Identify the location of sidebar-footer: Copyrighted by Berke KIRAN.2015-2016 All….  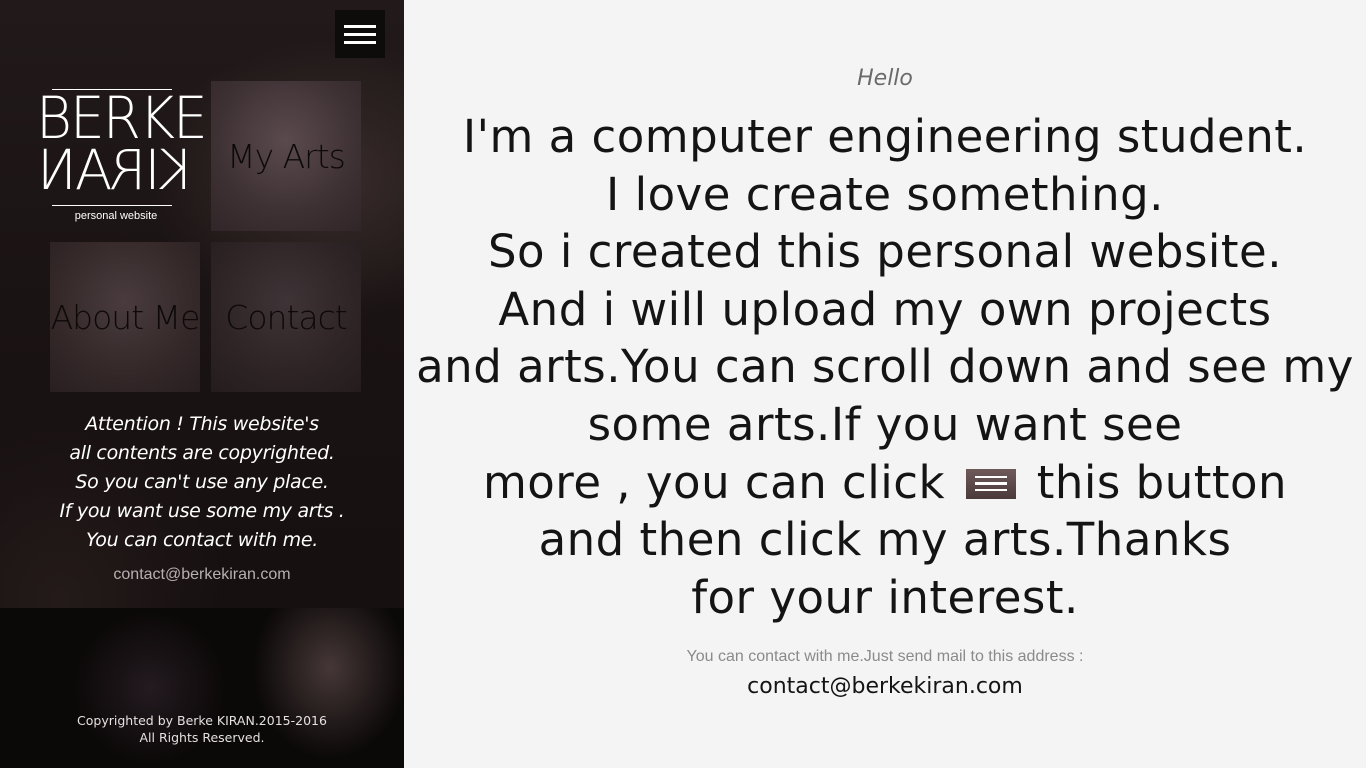
(202, 688).